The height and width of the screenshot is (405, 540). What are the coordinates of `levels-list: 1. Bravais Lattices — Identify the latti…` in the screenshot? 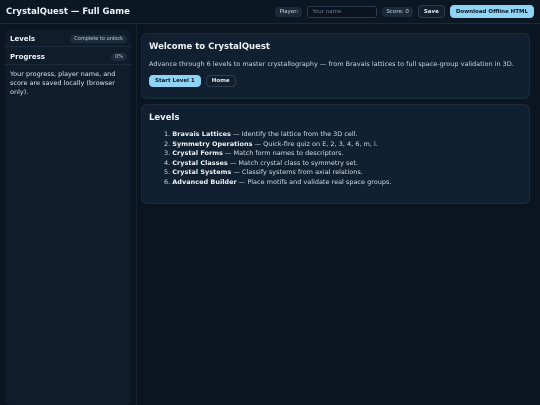 It's located at (335, 158).